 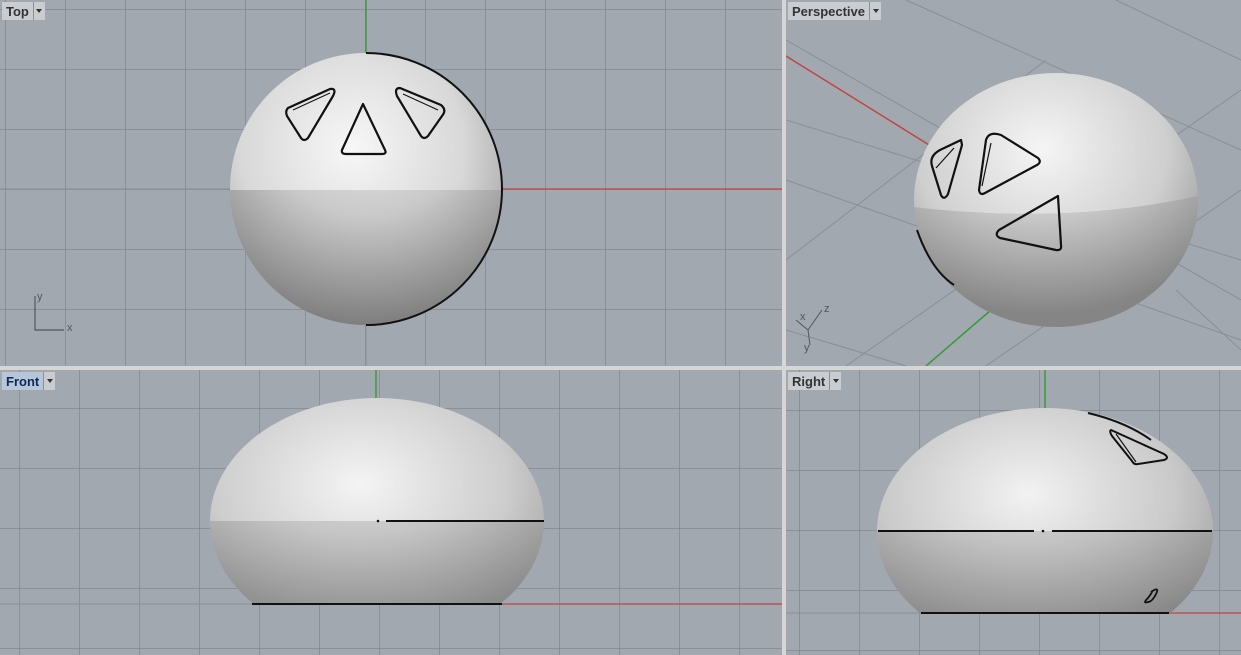 What do you see at coordinates (809, 381) in the screenshot?
I see `viewport-title: Right` at bounding box center [809, 381].